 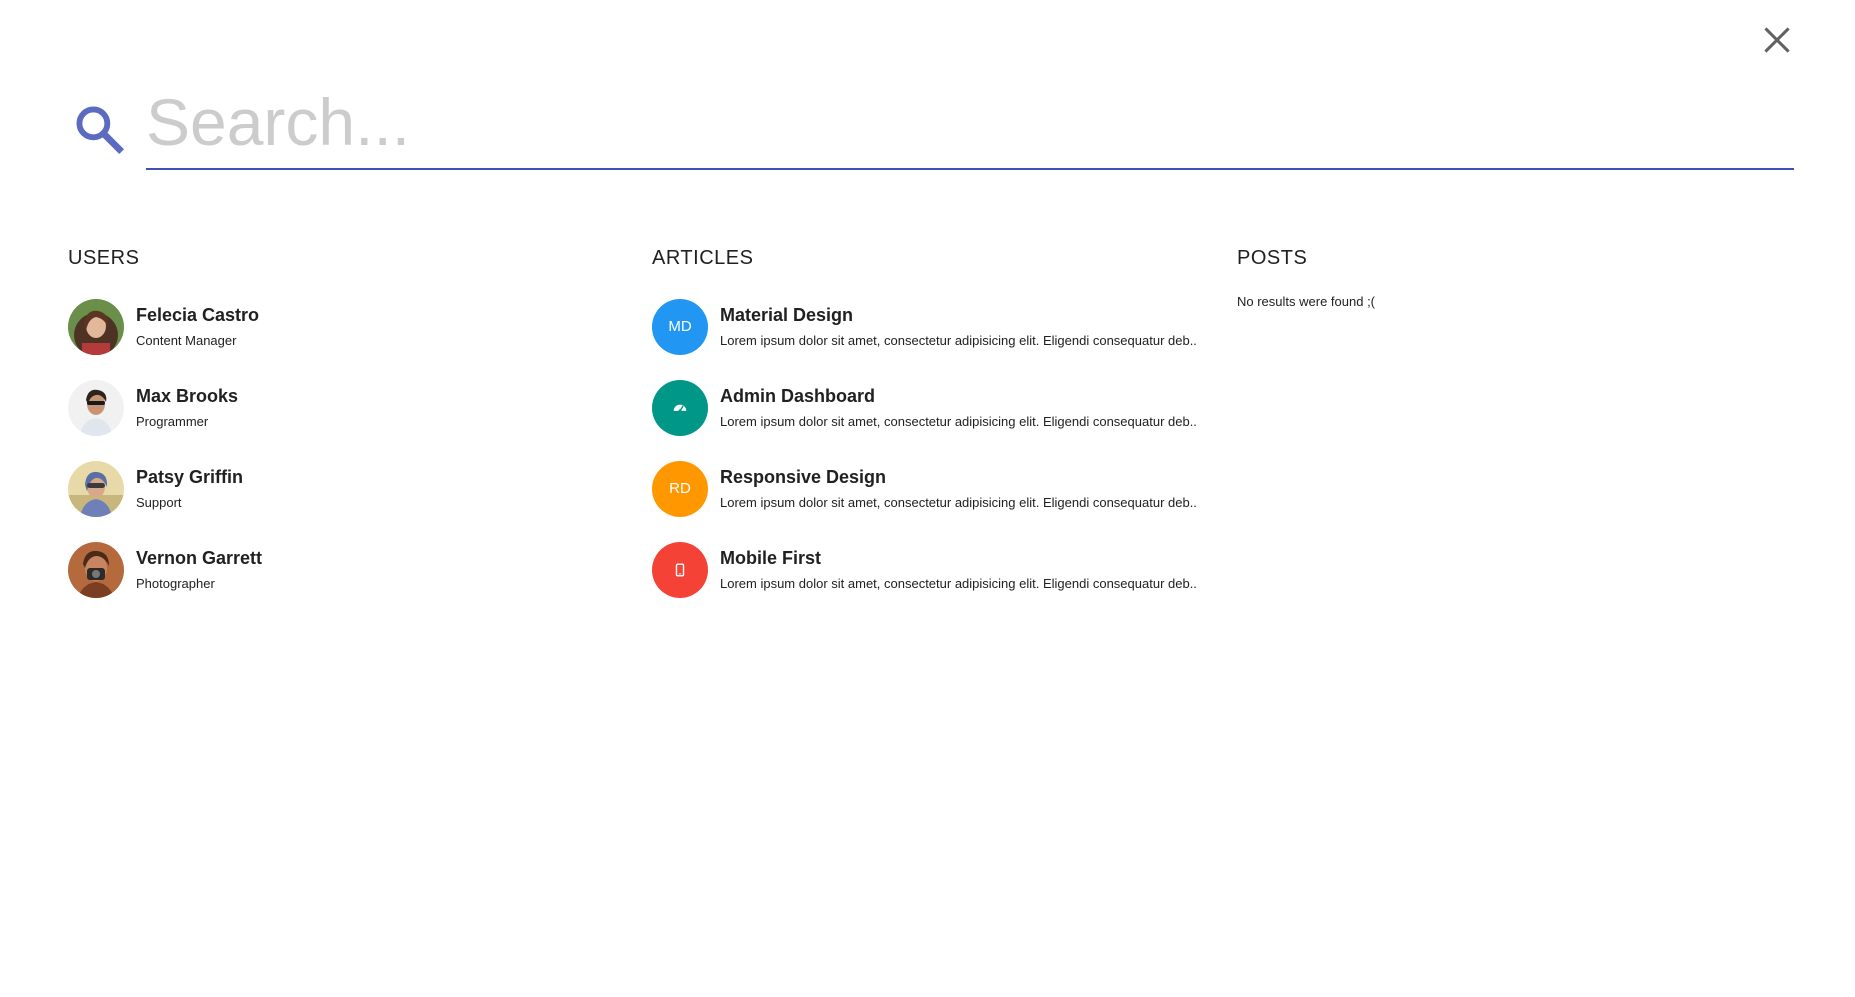 I want to click on article-initials: RD, so click(x=680, y=488).